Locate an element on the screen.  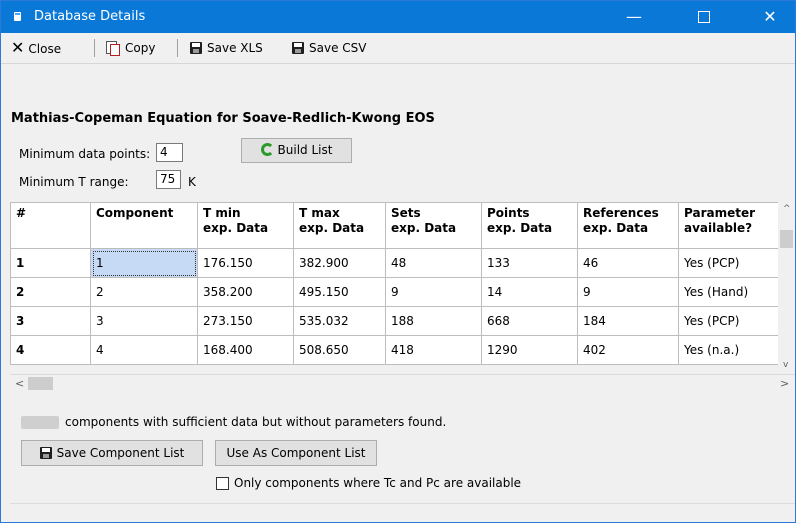
save-component-list-label: Save Component List is located at coordinates (120, 453).